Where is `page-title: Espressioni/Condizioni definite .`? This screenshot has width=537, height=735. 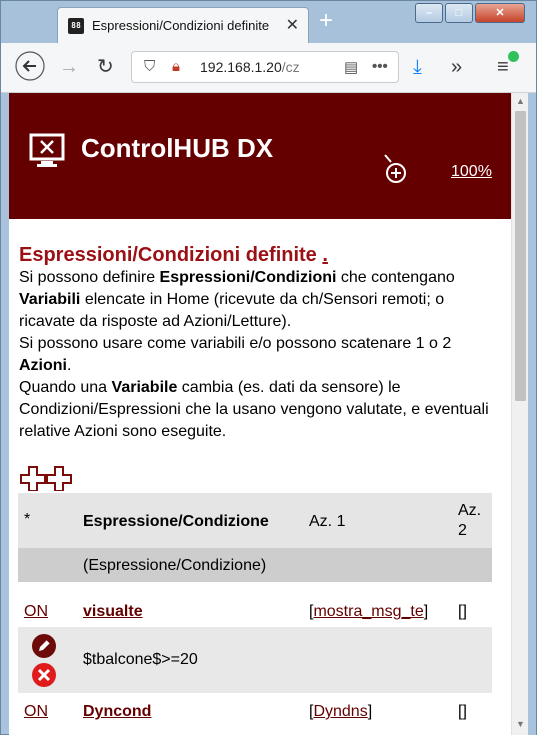
page-title: Espressioni/Condizioni definite . is located at coordinates (173, 255).